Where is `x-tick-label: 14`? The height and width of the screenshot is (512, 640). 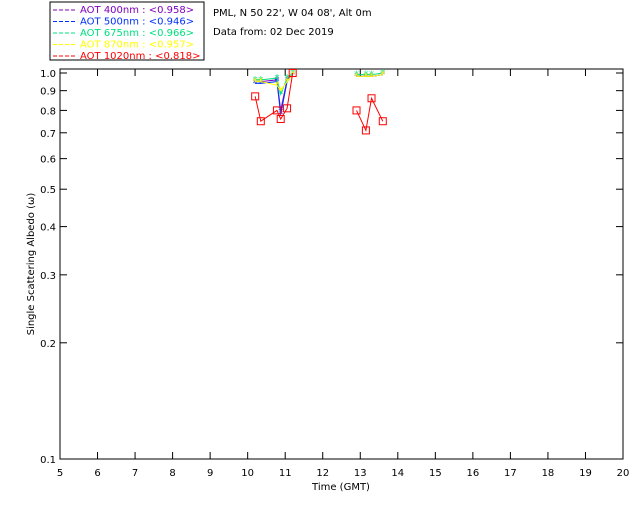 x-tick-label: 14 is located at coordinates (397, 473).